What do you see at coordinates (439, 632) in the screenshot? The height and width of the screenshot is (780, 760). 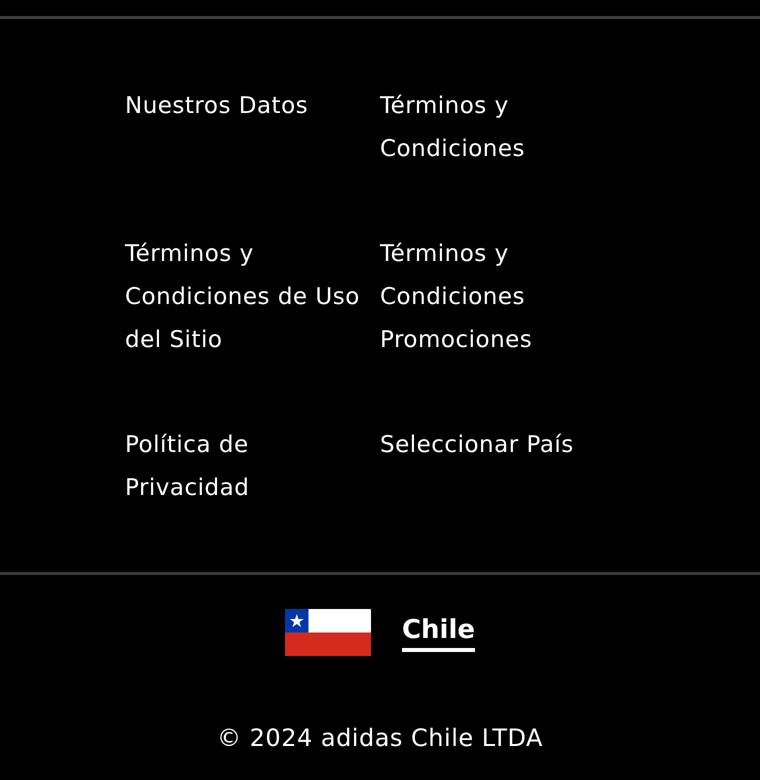 I see `country-link: Chile` at bounding box center [439, 632].